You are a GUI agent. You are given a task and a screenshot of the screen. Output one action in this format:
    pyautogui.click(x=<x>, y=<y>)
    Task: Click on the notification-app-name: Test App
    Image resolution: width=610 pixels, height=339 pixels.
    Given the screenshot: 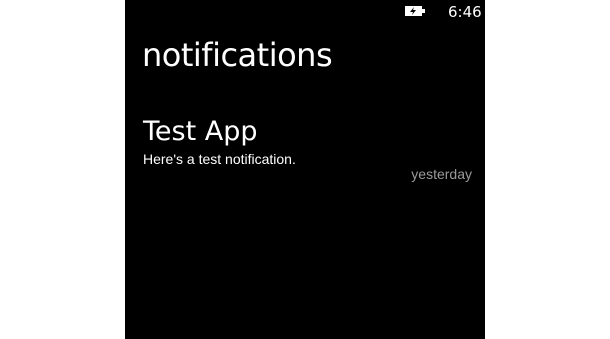 What is the action you would take?
    pyautogui.click(x=200, y=131)
    